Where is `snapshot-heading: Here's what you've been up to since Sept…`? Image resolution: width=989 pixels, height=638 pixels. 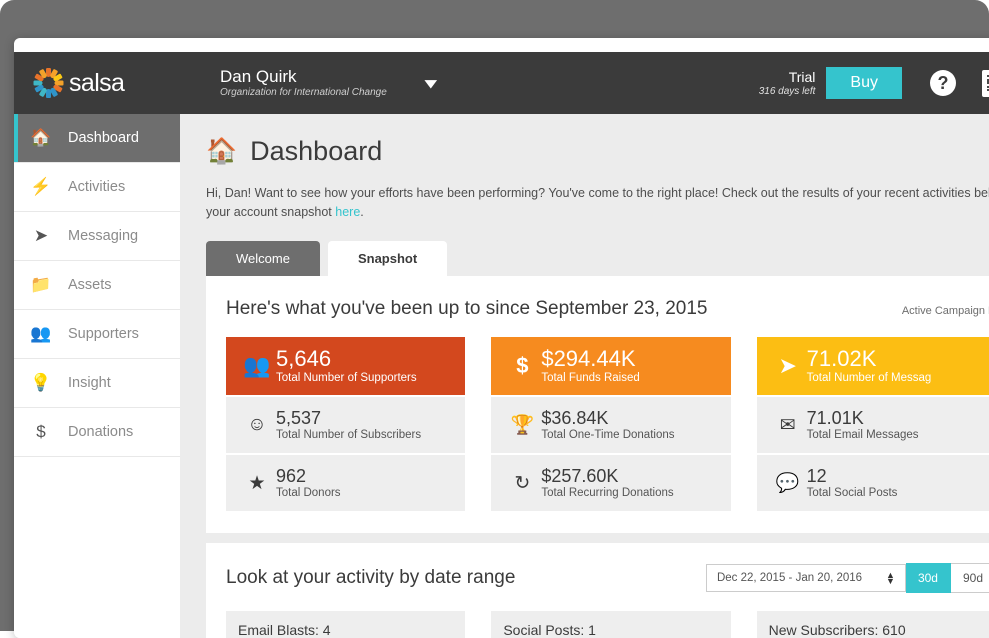
snapshot-heading: Here's what you've been up to since Sept… is located at coordinates (467, 308).